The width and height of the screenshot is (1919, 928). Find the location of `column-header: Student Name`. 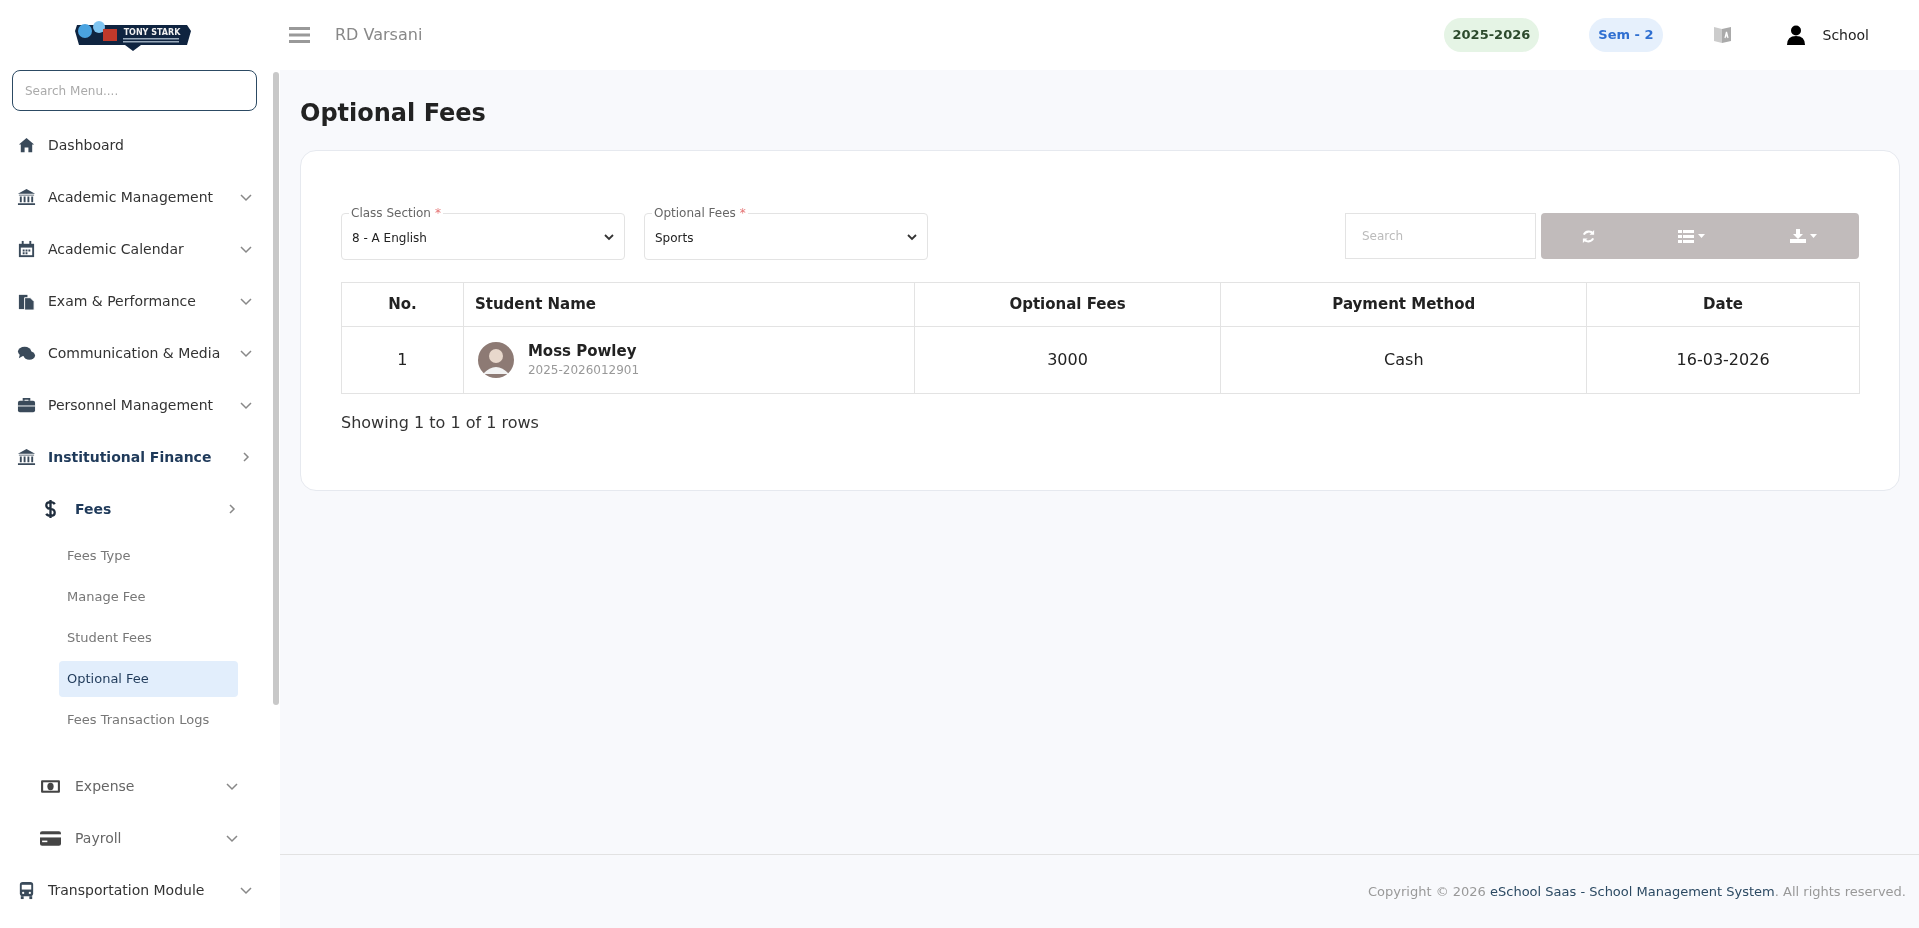

column-header: Student Name is located at coordinates (689, 304).